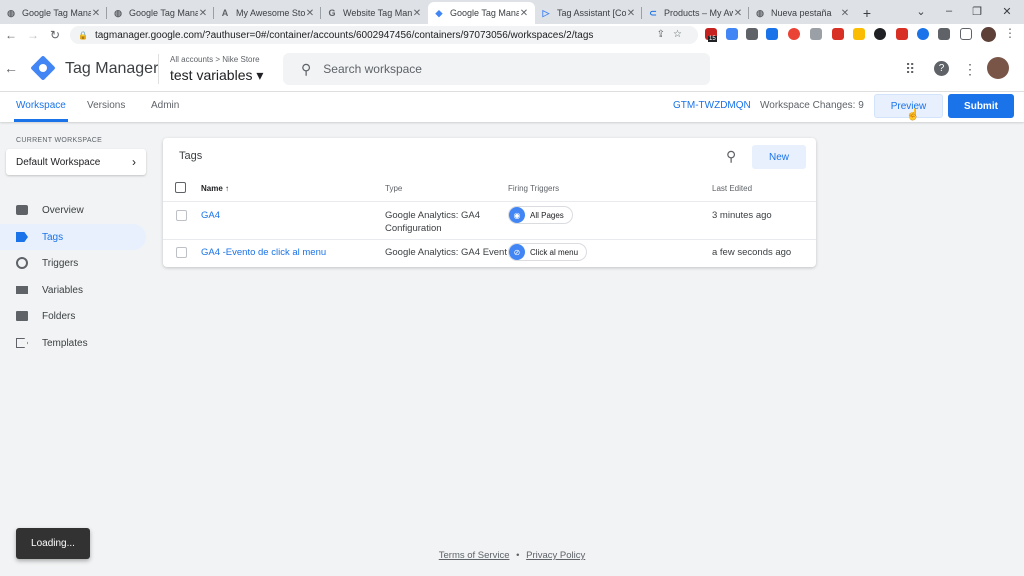 The height and width of the screenshot is (576, 1024). What do you see at coordinates (970, 69) in the screenshot?
I see `more-vert-icon: ⋮` at bounding box center [970, 69].